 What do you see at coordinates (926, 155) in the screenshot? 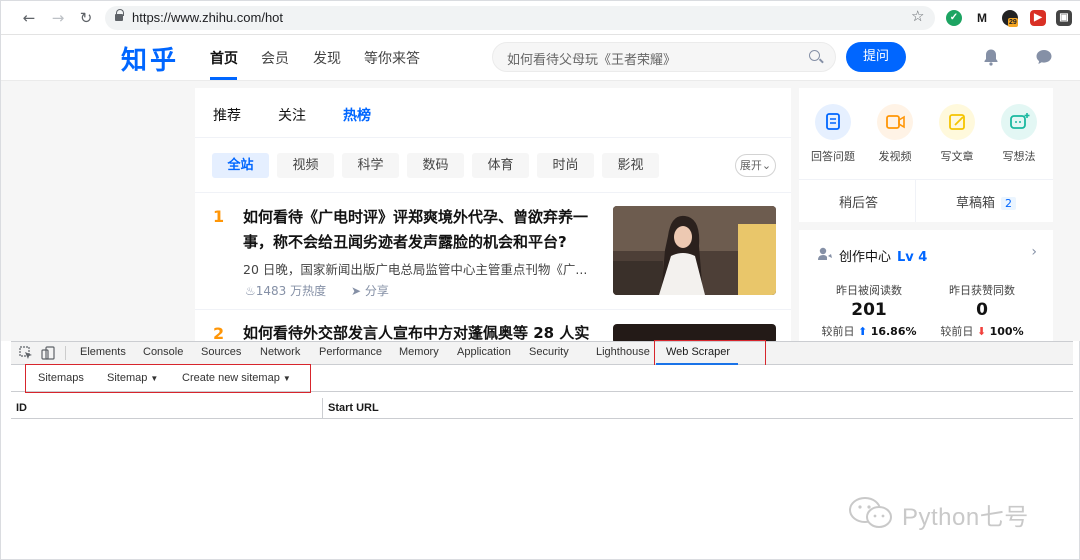
I see `creation-card: 回答问题 发视频 写文章 写想法 稍后答 草稿箱 2` at bounding box center [926, 155].